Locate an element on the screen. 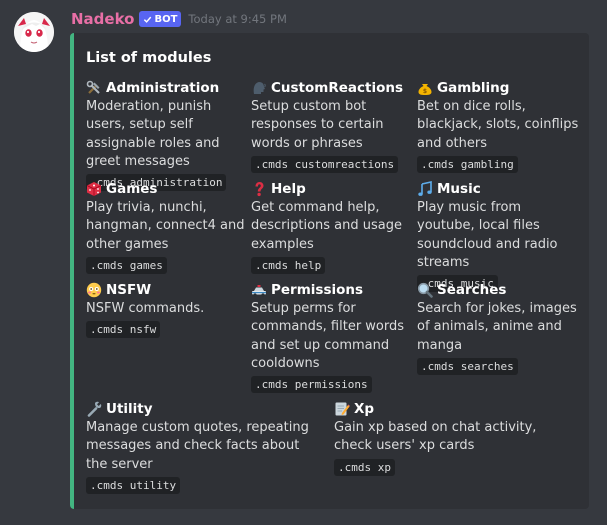 This screenshot has height=525, width=607. field-name: CustomReactions is located at coordinates (337, 88).